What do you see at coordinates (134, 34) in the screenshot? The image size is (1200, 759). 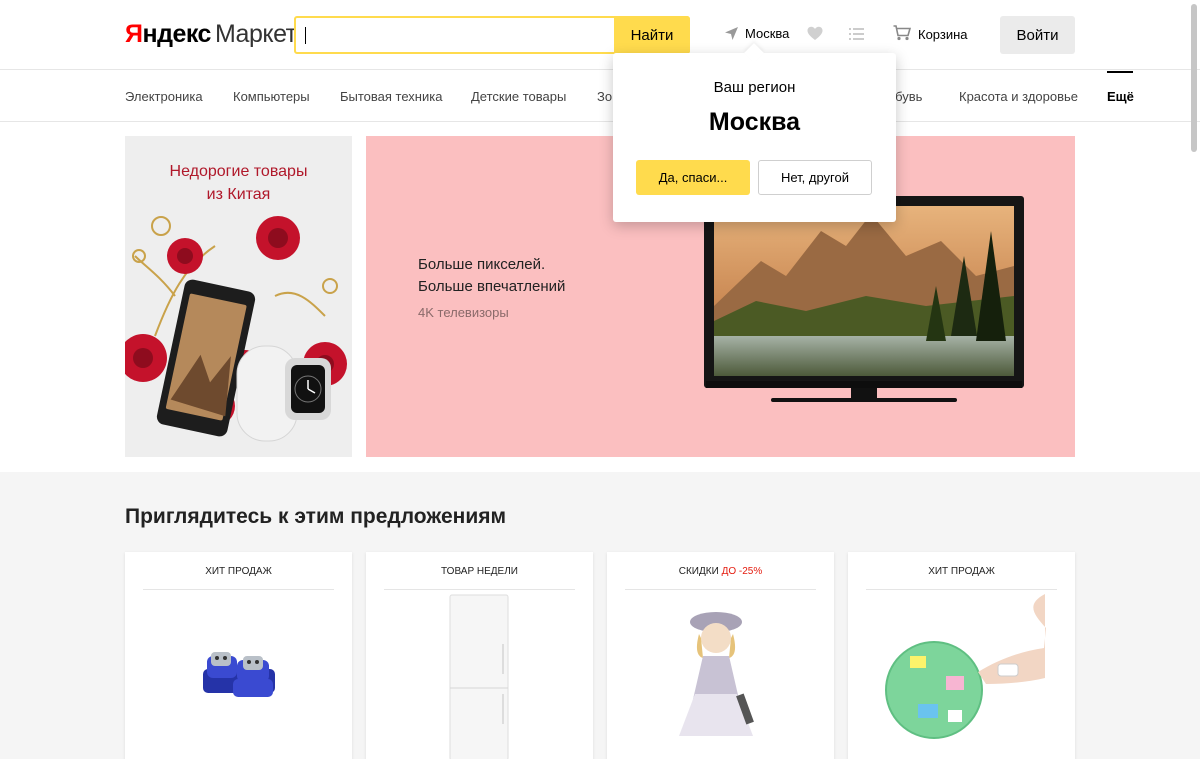 I see `logo-letter: Я` at bounding box center [134, 34].